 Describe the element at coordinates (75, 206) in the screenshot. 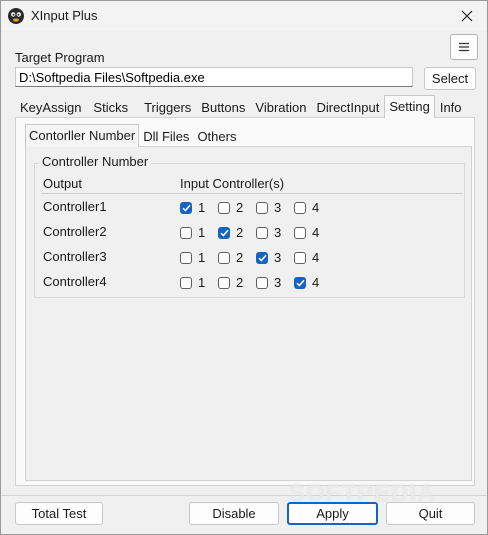

I see `controller-label: Controller1` at that location.